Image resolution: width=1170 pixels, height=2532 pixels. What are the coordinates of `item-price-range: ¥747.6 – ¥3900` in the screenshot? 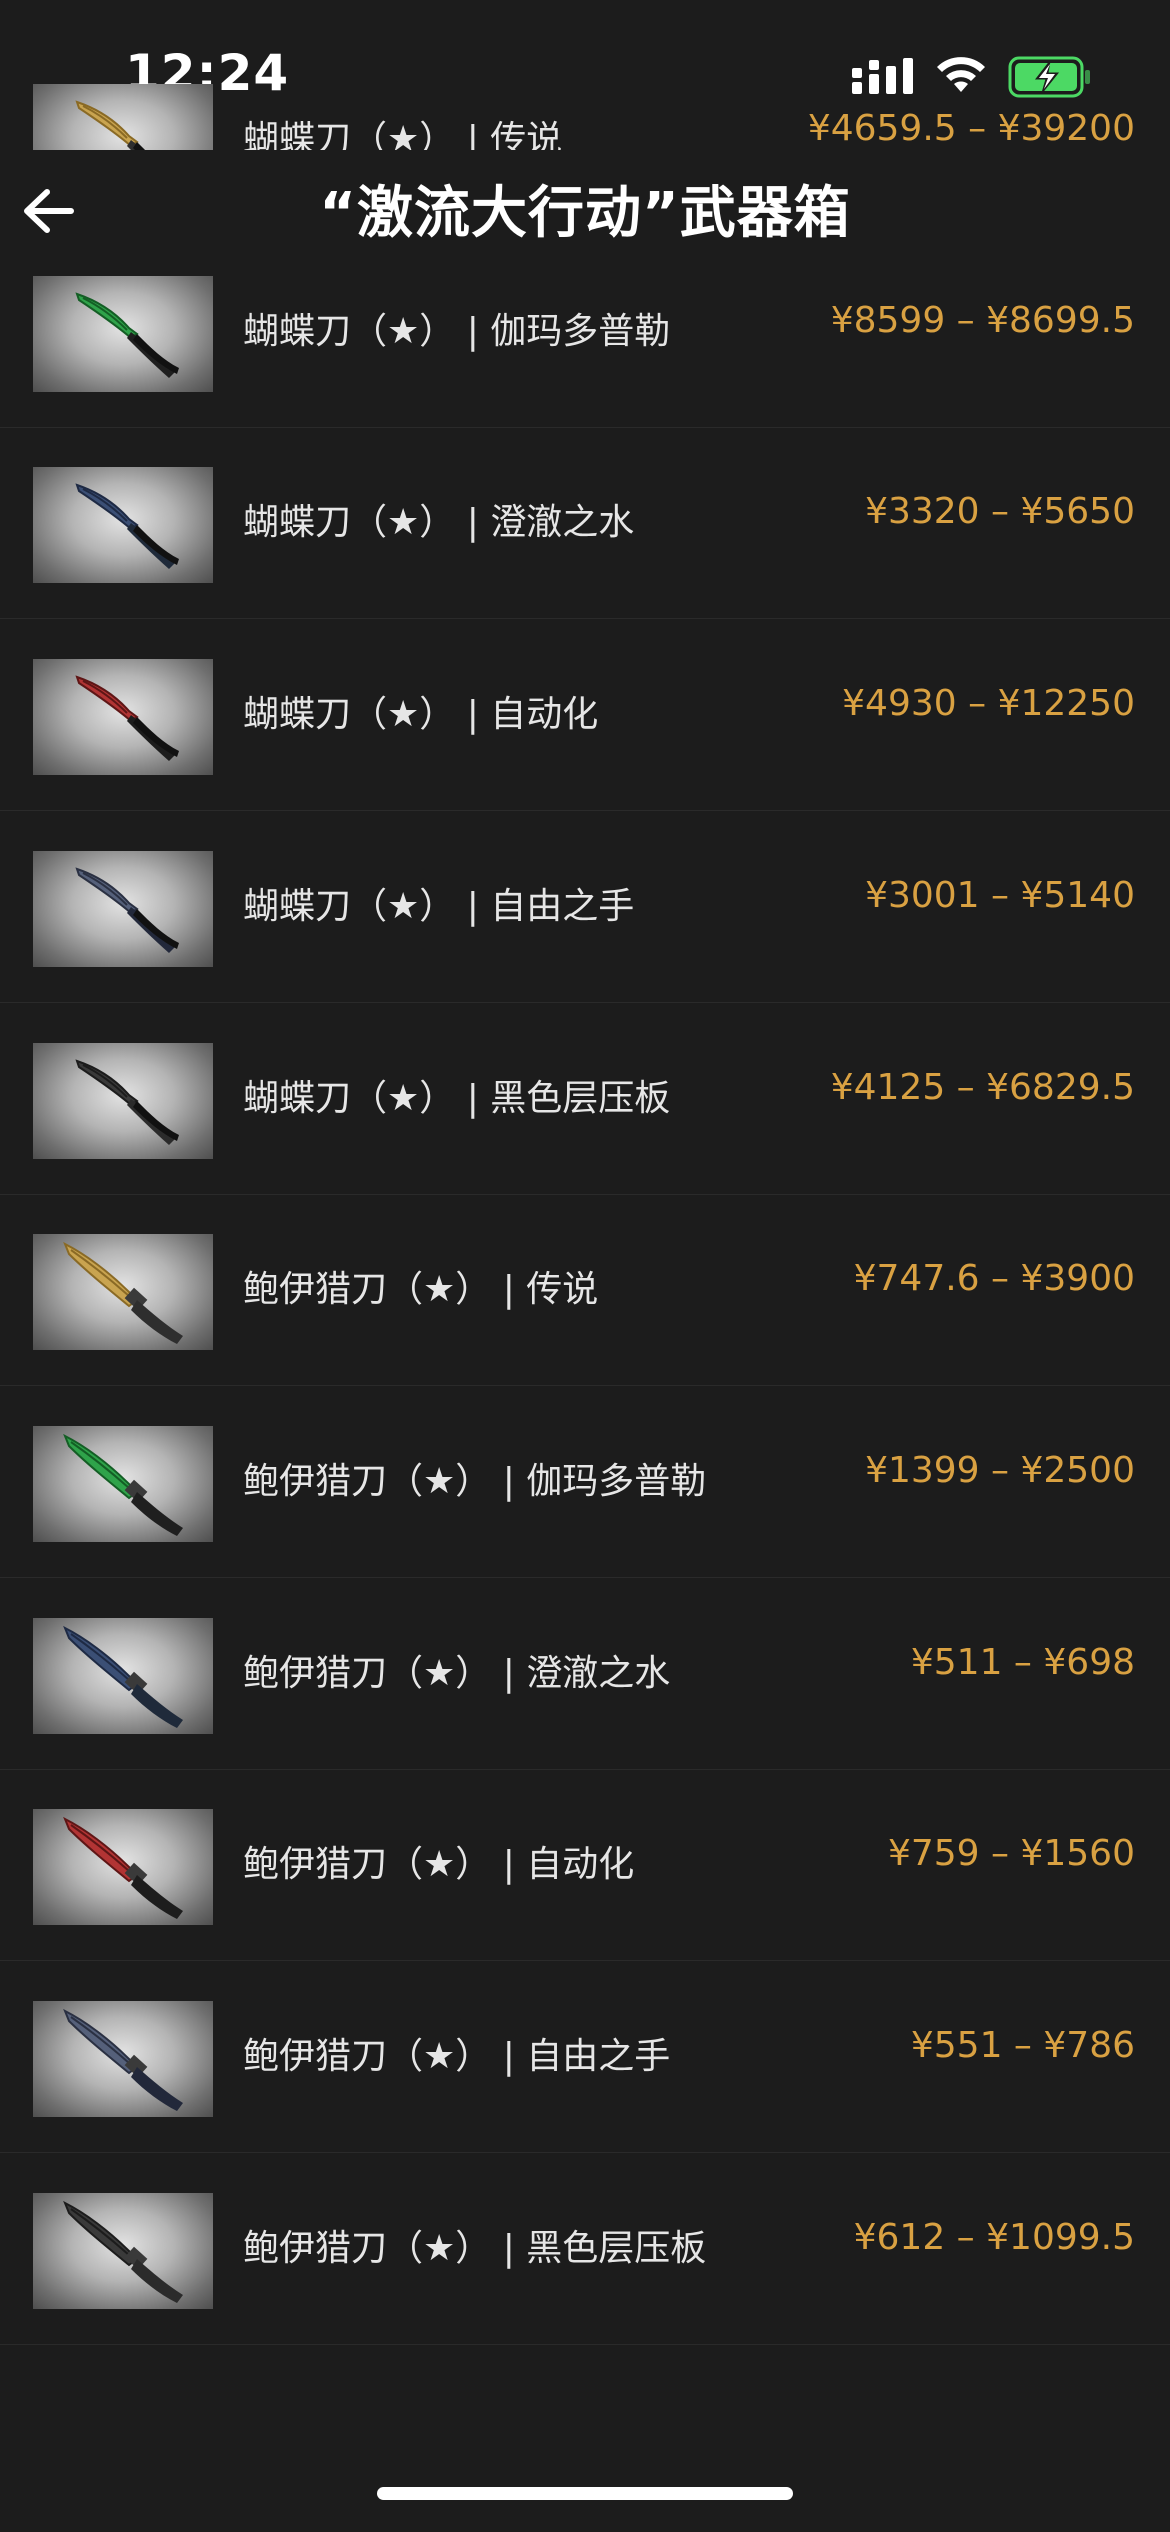 It's located at (994, 1279).